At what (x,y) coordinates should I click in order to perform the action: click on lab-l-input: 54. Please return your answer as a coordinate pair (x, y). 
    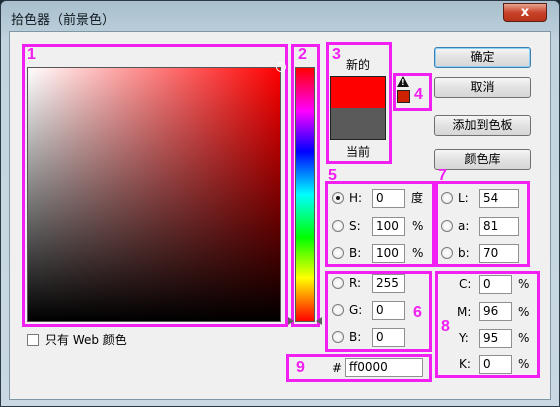
    Looking at the image, I should click on (499, 198).